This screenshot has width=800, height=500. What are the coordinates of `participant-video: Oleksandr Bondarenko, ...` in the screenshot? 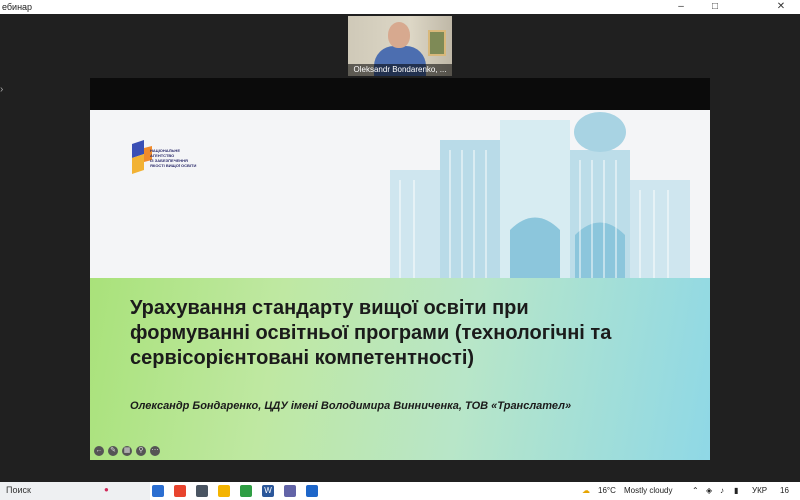 It's located at (400, 46).